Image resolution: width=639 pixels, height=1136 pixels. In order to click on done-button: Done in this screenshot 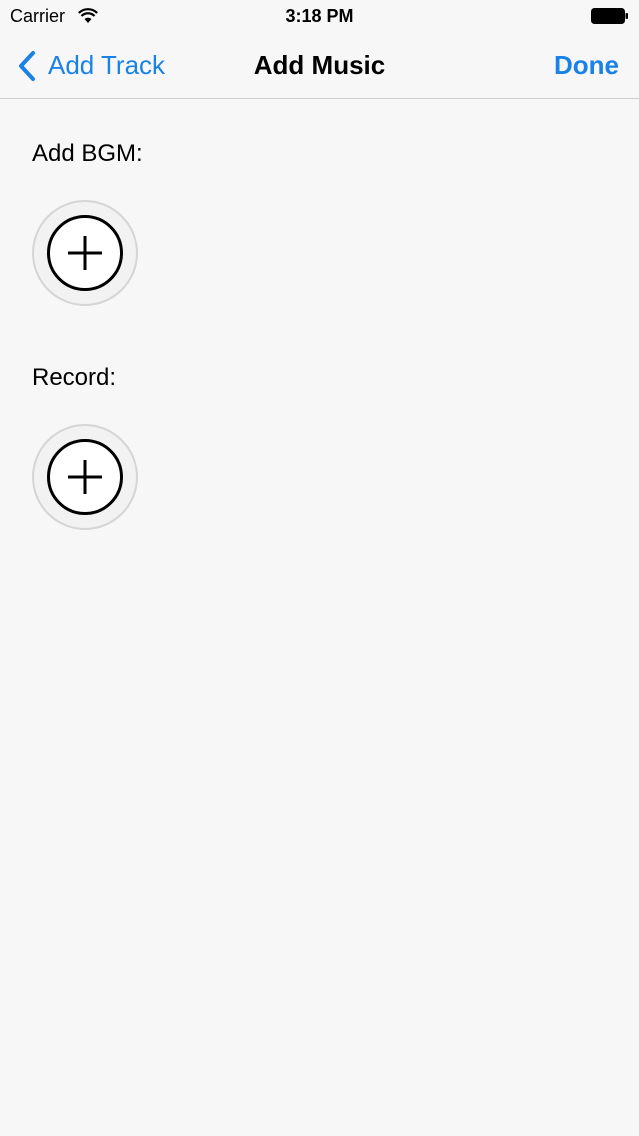, I will do `click(586, 65)`.